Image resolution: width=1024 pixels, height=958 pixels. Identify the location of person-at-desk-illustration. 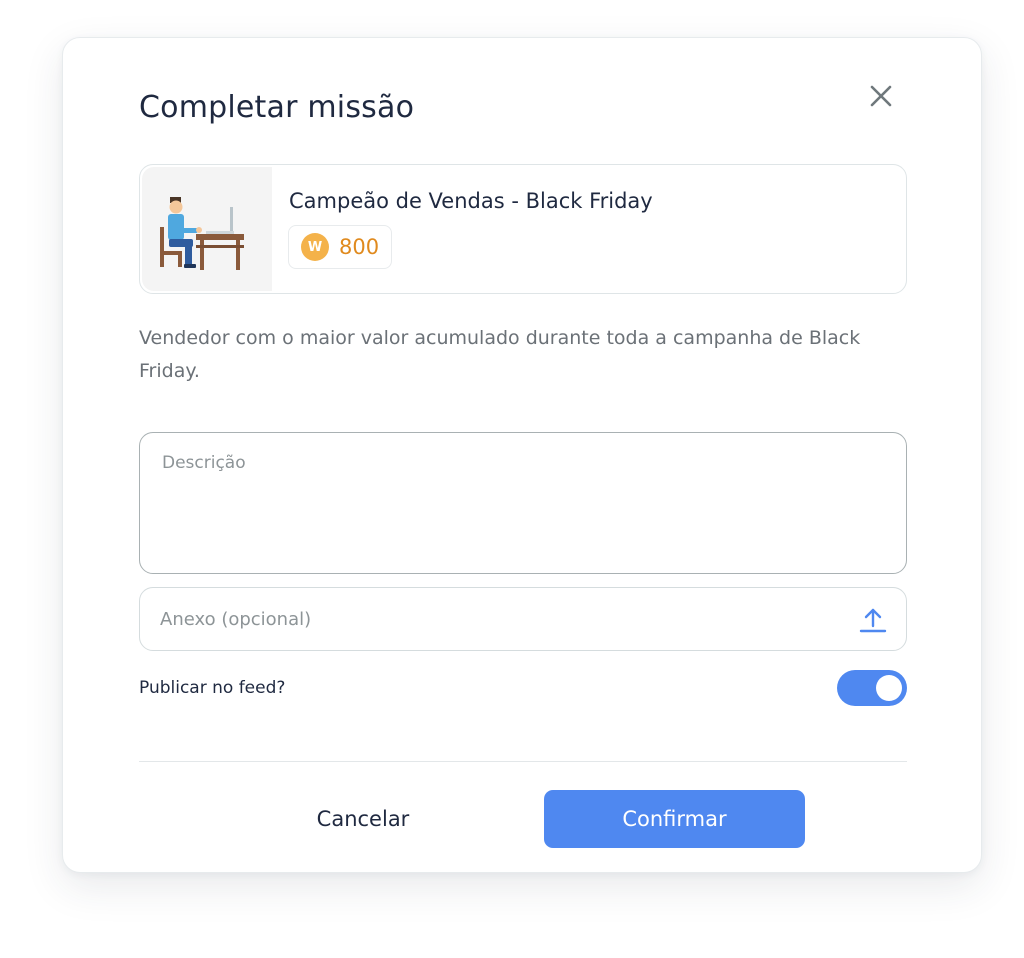
(202, 233).